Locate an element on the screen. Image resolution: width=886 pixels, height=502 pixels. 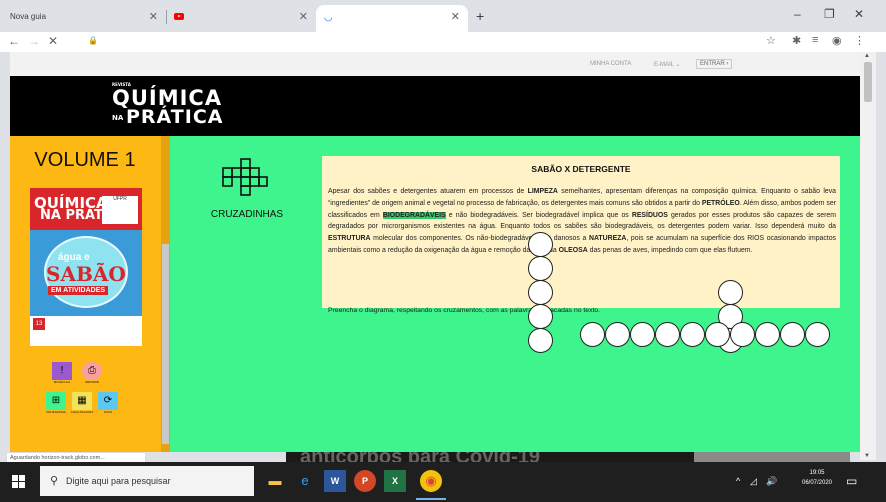
printer-icon: ⎙ IMPRIMIR is located at coordinates (92, 373).